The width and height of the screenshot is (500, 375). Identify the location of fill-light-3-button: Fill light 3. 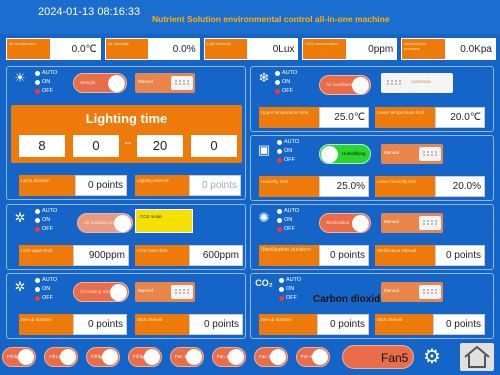
(103, 357).